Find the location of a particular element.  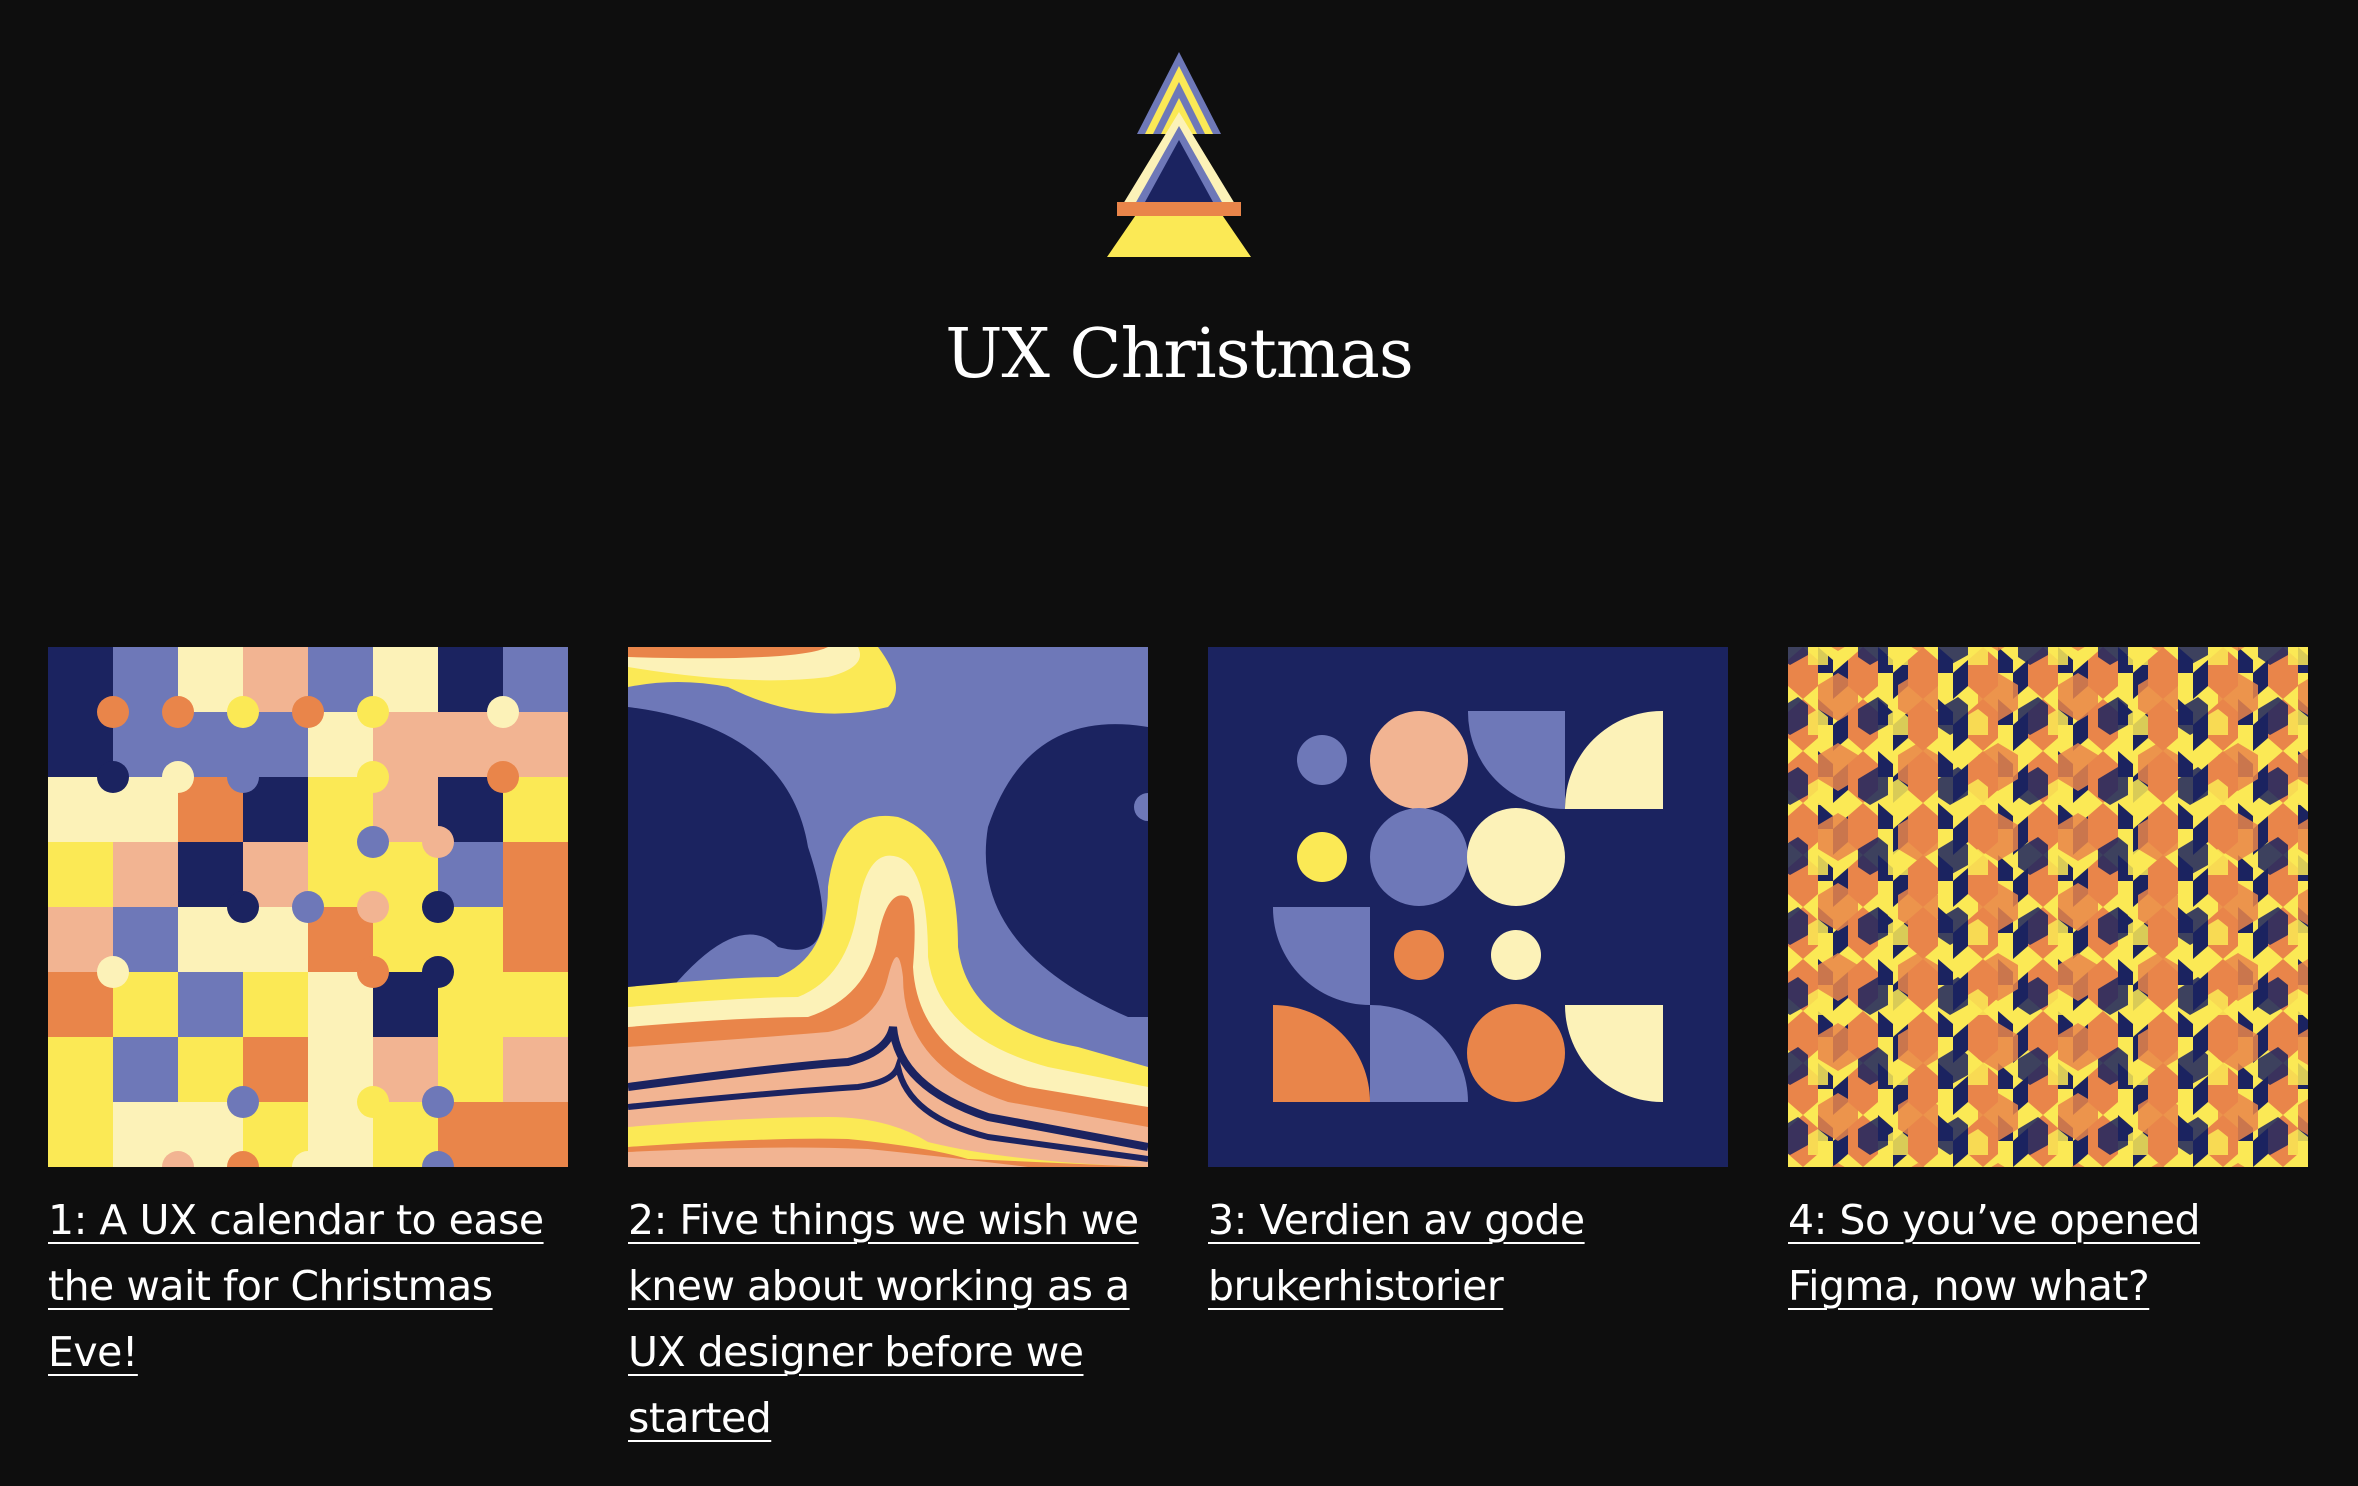

article-card-3: 3: Verdien av gode brukerhistorier is located at coordinates (1468, 1049).